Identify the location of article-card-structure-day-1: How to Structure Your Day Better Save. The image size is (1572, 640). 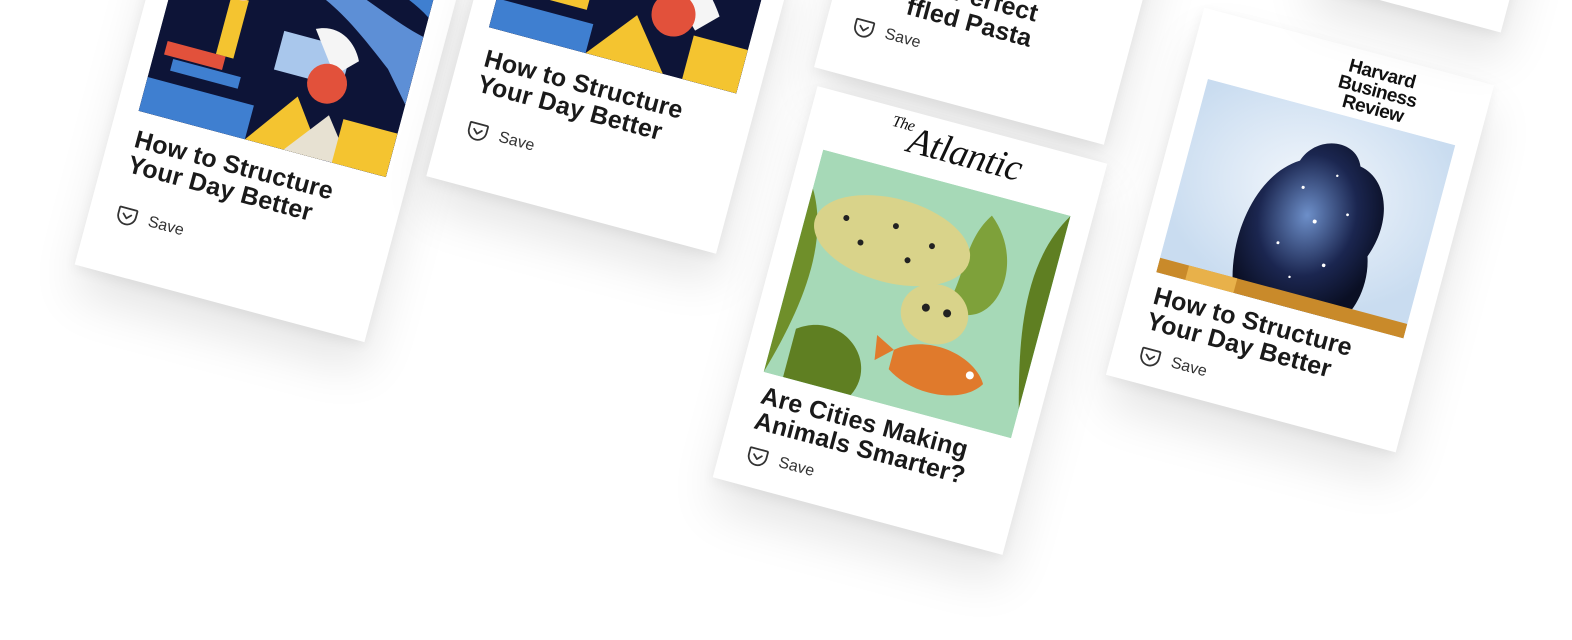
(270, 171).